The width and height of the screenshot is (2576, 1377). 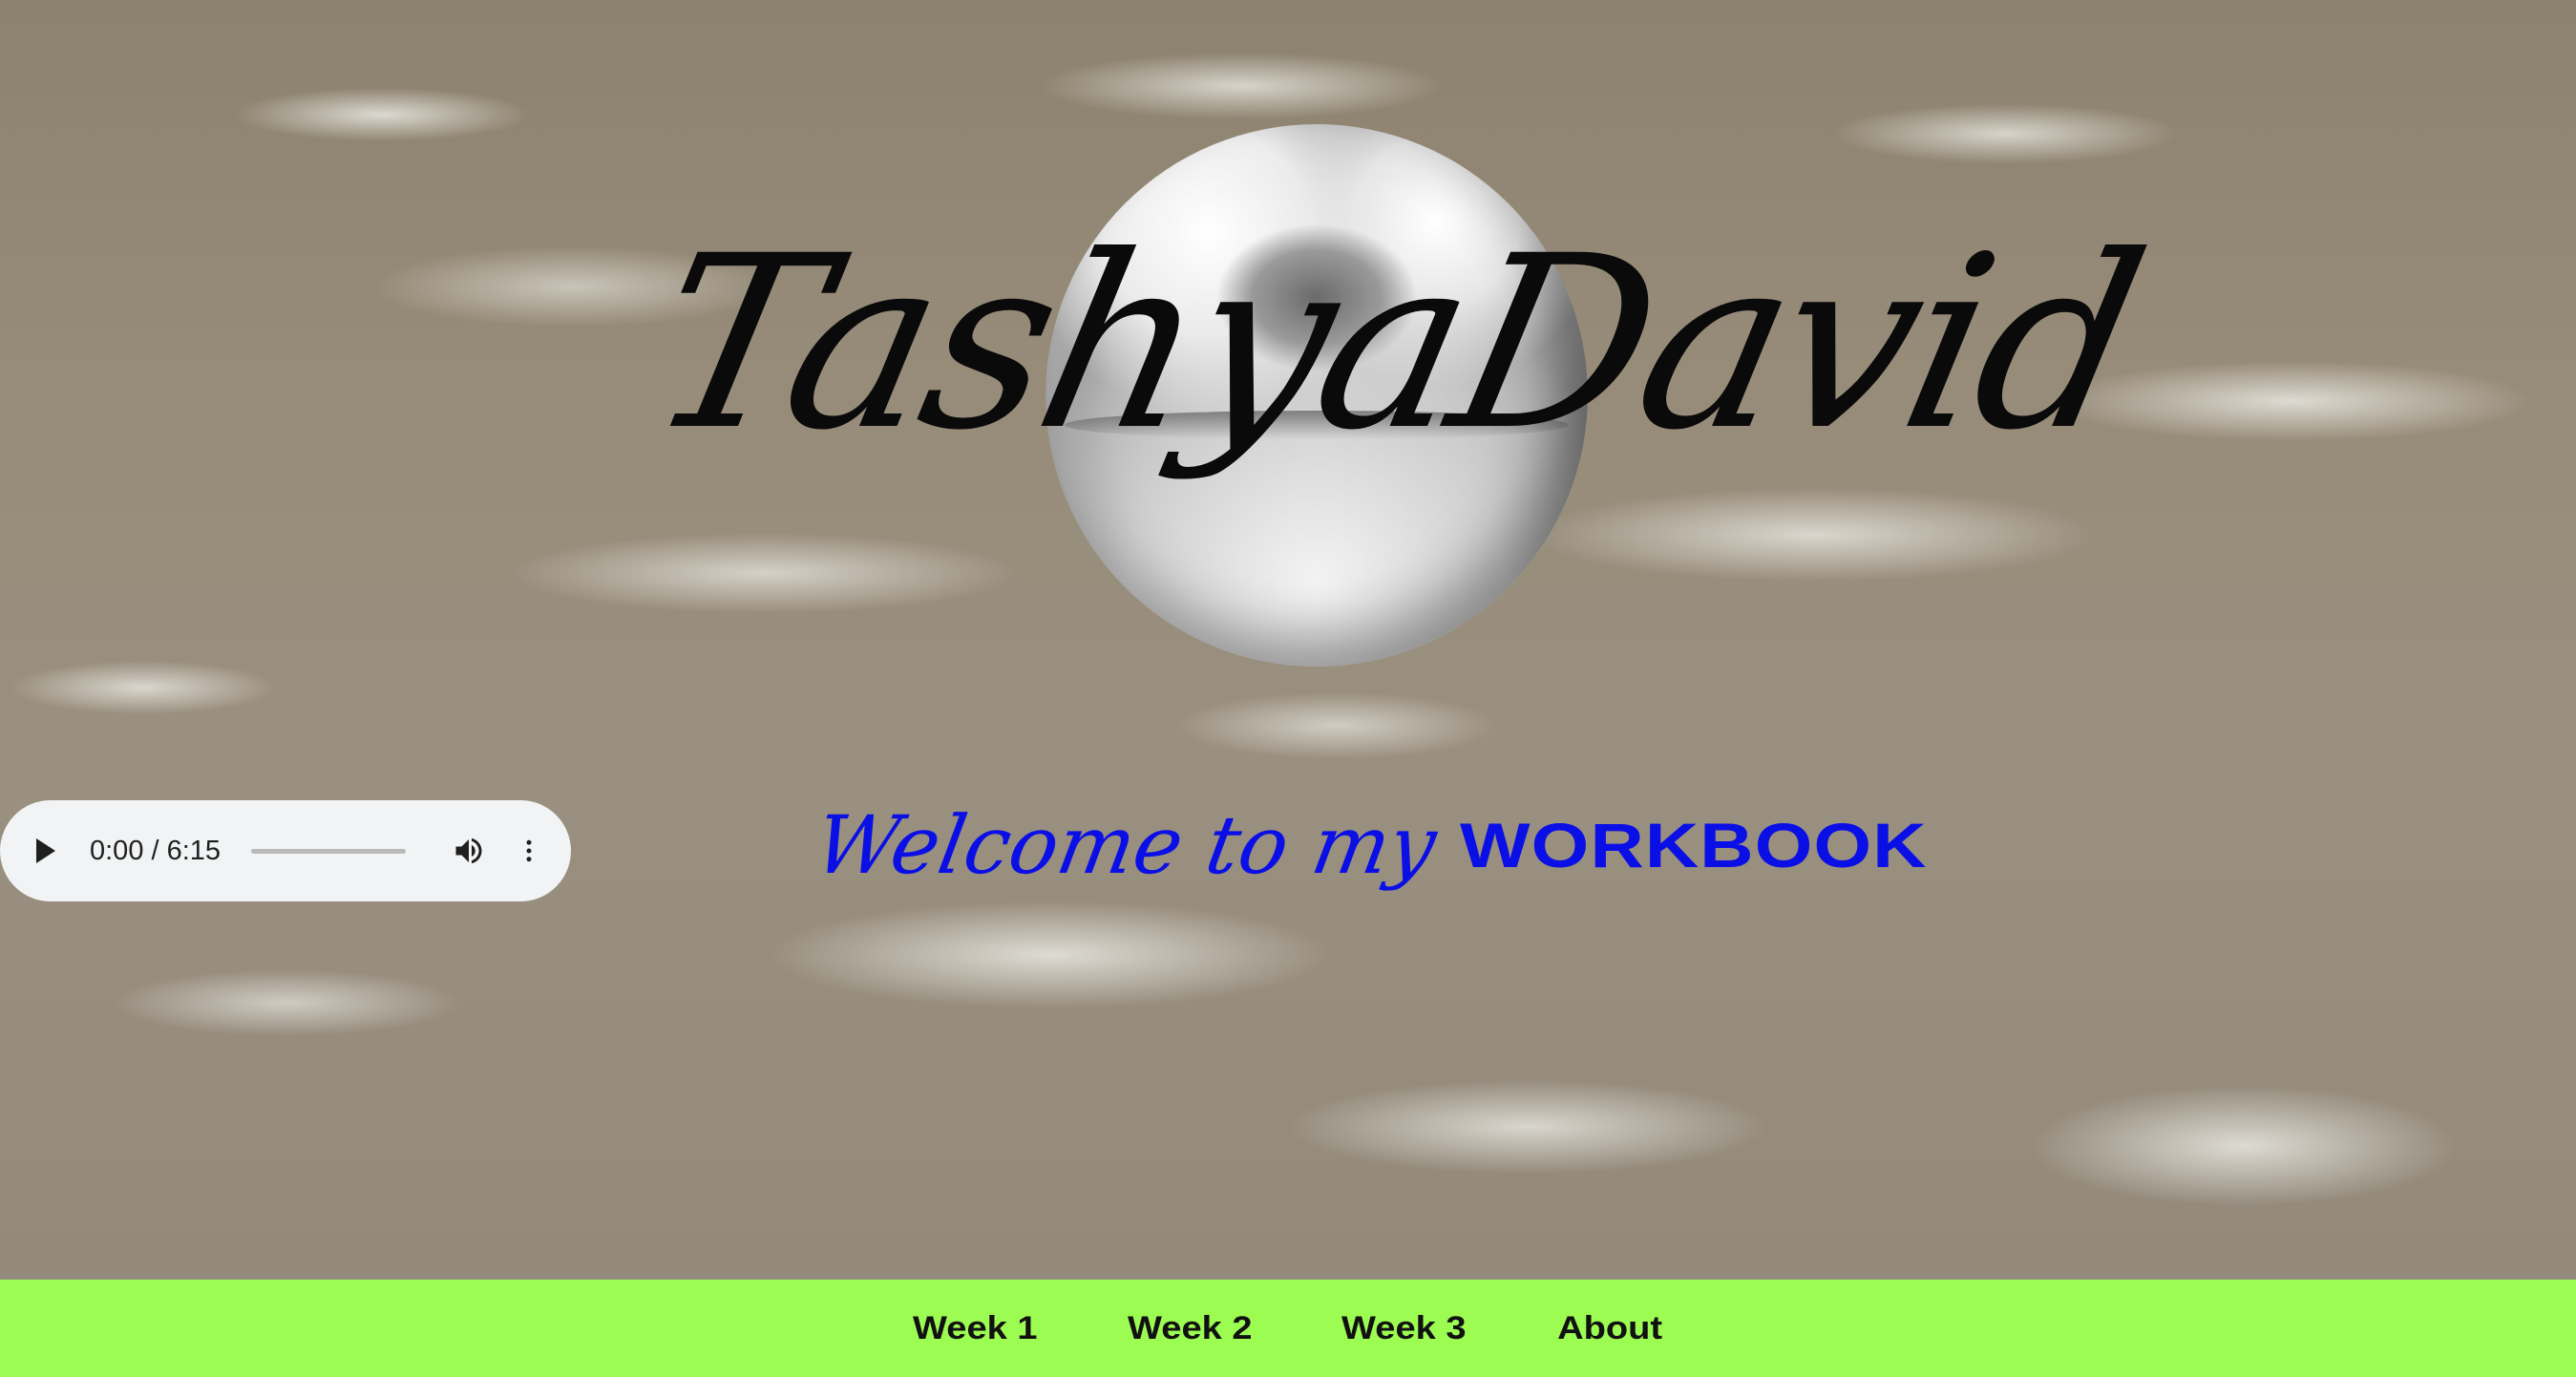 I want to click on site-title: TashyaDavid, so click(x=1394, y=343).